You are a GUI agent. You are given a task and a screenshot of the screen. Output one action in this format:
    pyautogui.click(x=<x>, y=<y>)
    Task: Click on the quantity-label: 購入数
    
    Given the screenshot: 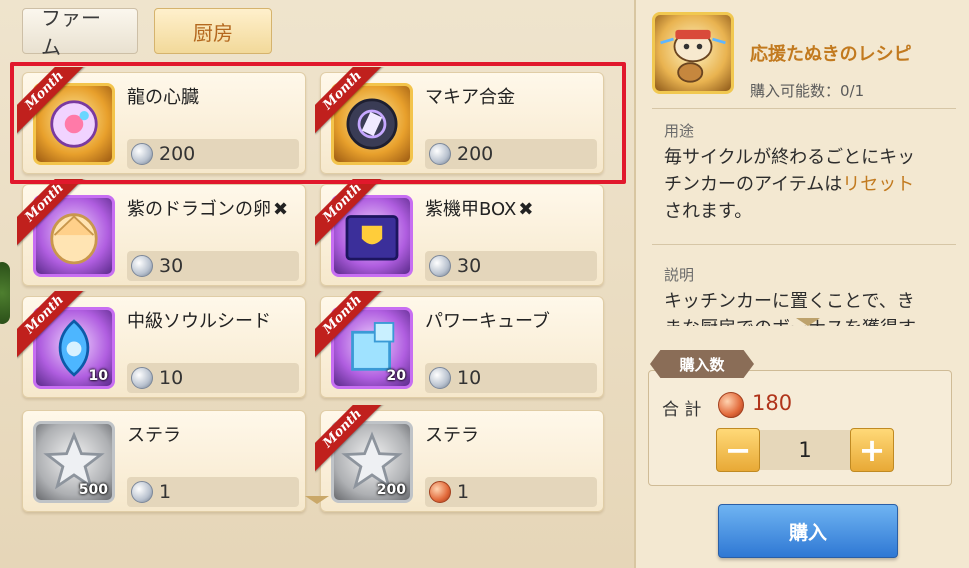 What is the action you would take?
    pyautogui.click(x=702, y=364)
    